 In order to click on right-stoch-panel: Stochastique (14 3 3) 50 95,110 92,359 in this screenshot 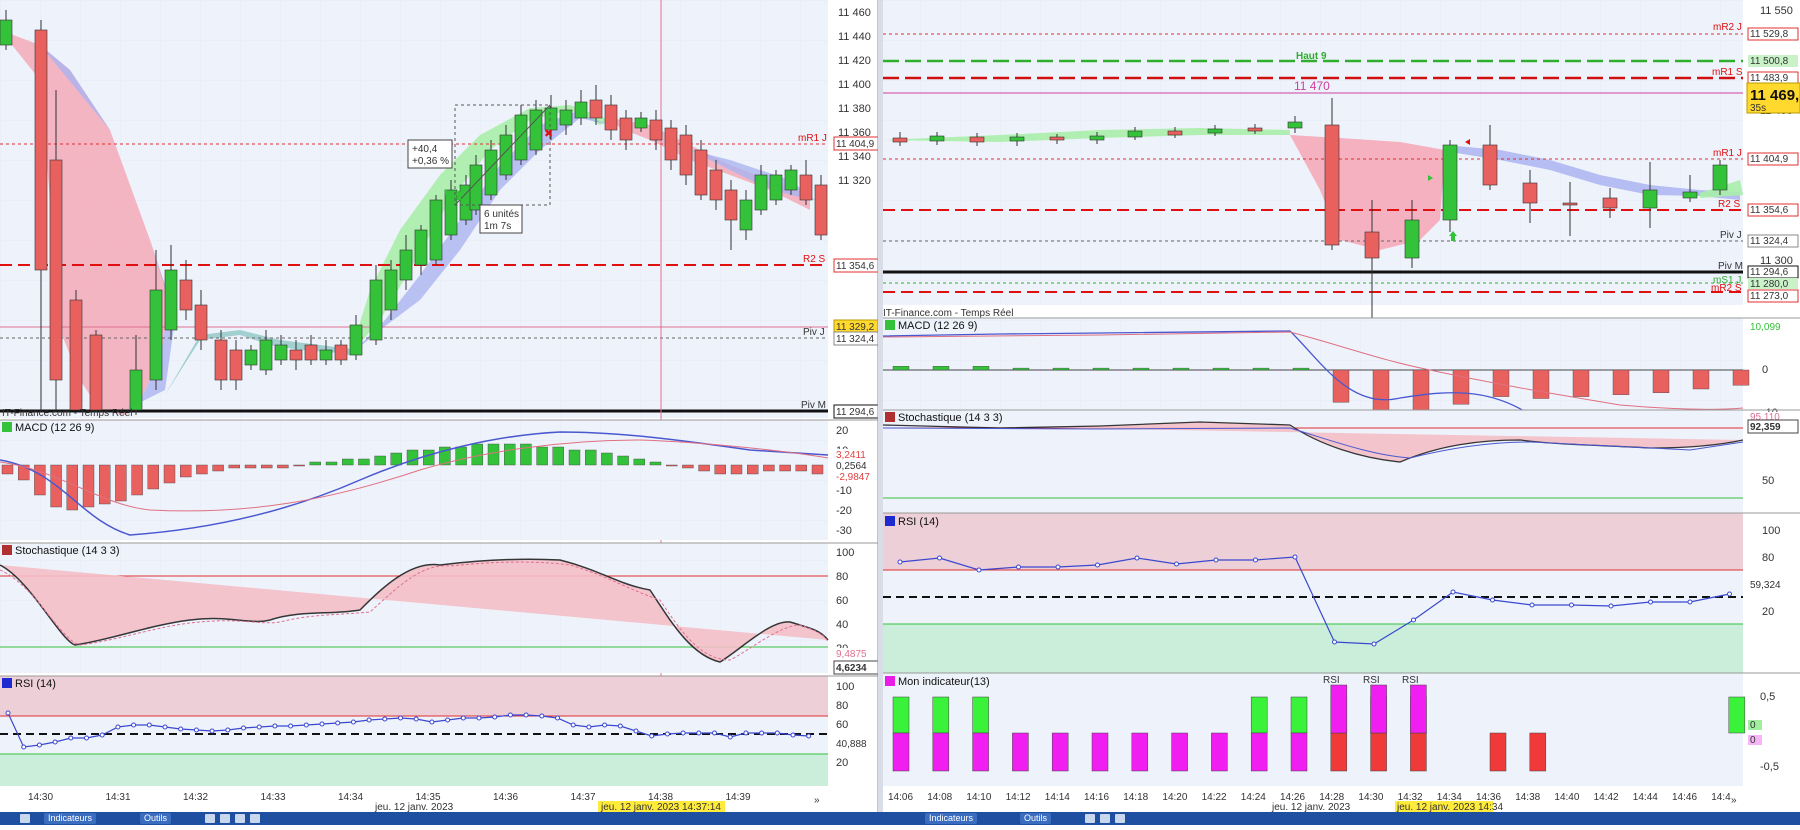, I will do `click(1341, 461)`.